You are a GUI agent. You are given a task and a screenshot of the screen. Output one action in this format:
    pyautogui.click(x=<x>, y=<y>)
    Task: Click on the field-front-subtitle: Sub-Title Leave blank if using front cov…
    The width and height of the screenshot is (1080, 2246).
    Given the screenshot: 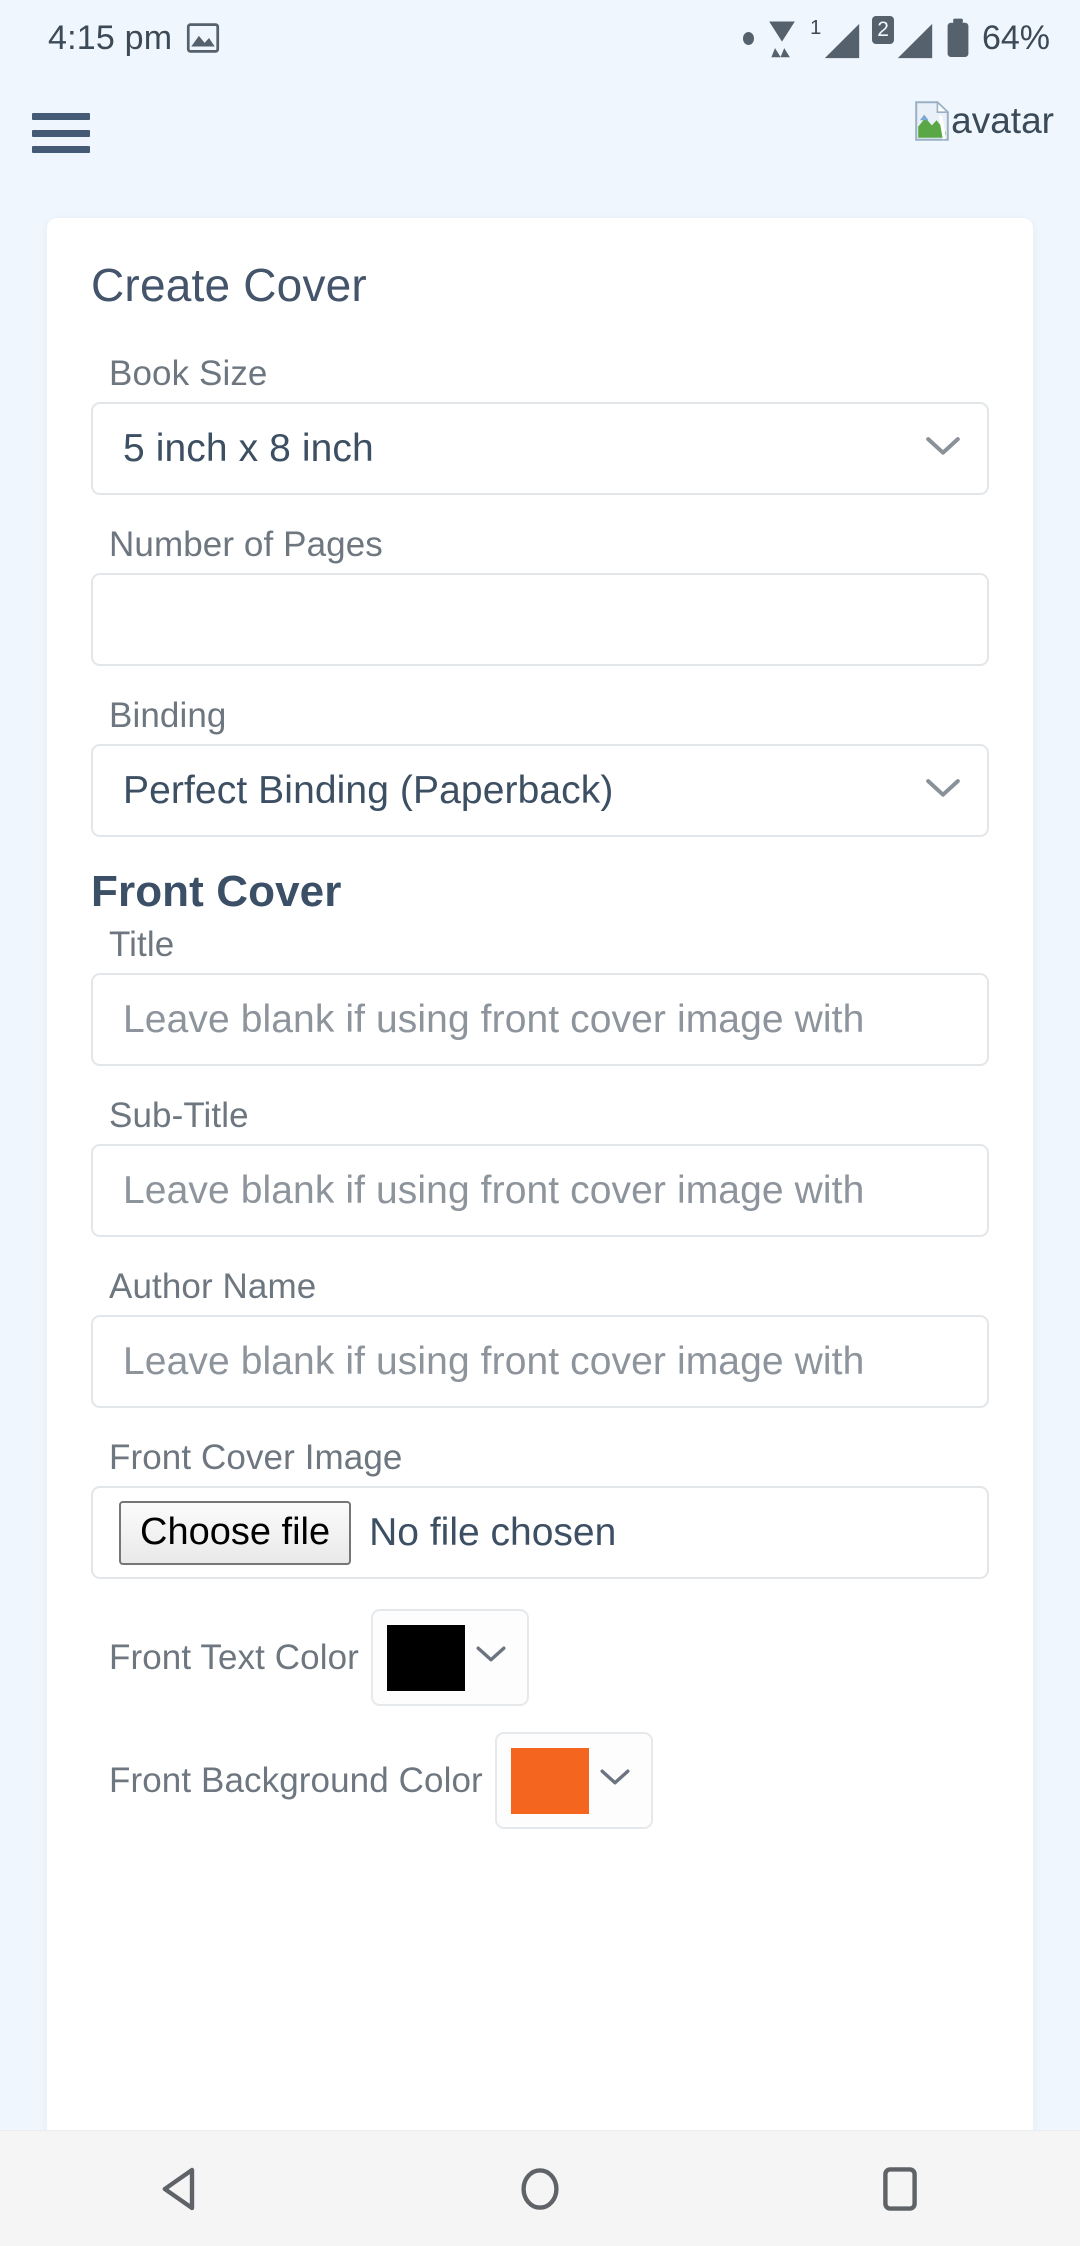 What is the action you would take?
    pyautogui.click(x=540, y=1166)
    